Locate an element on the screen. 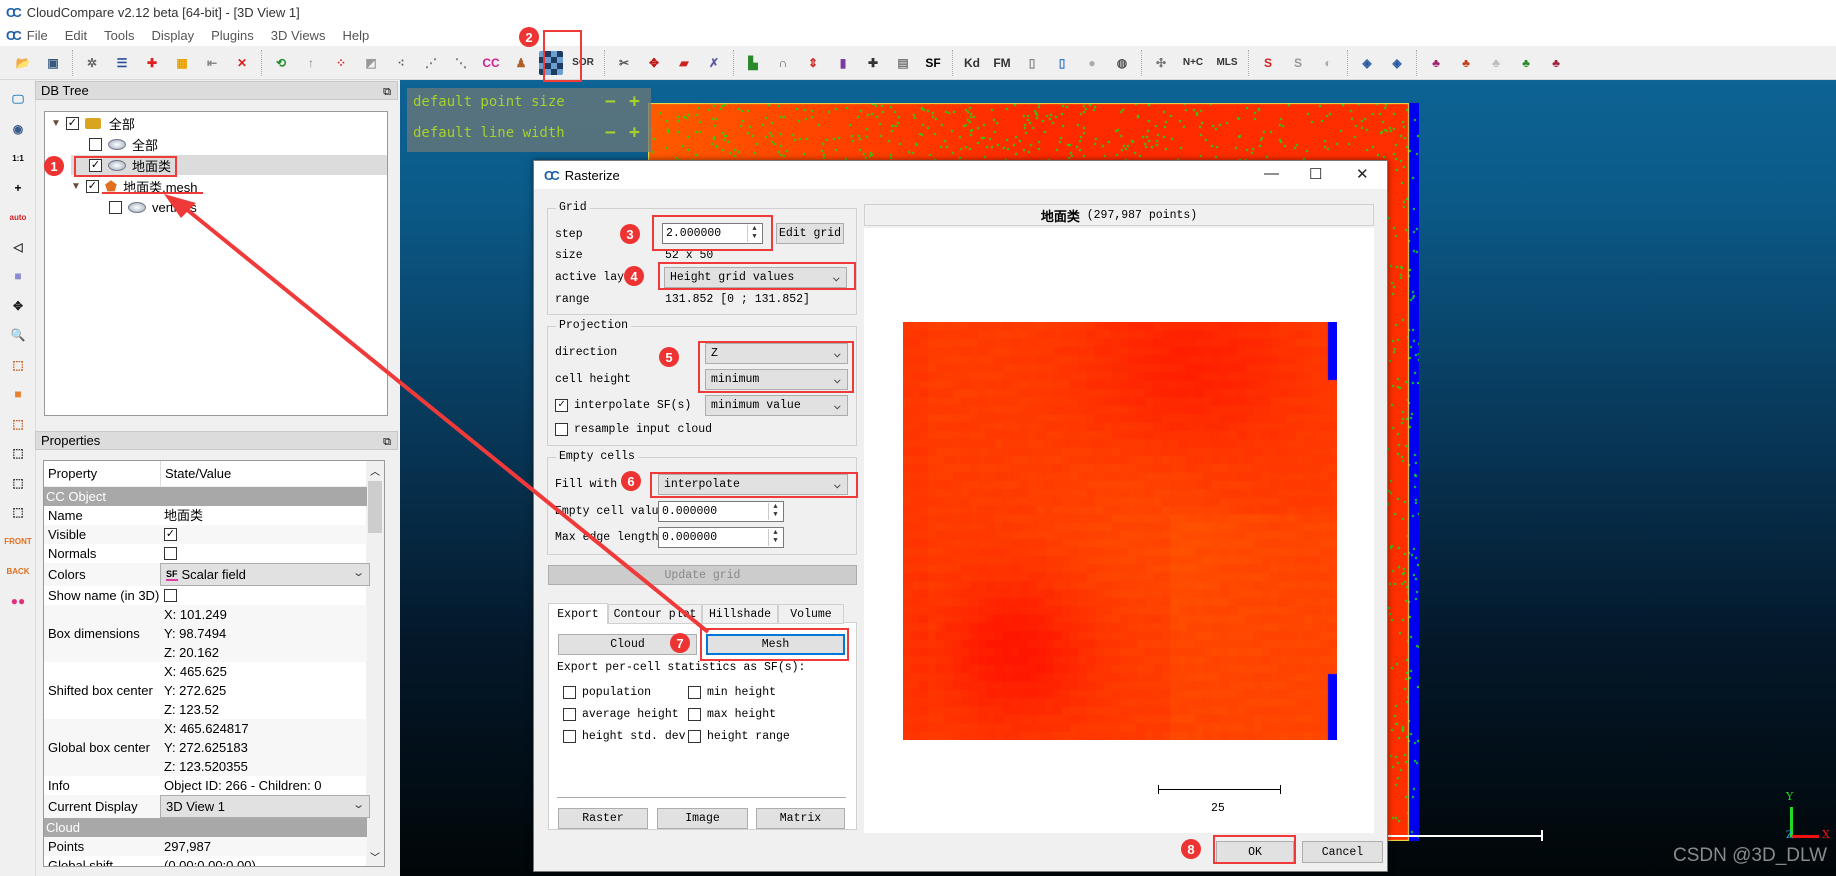  active-layer-select: Height grid values ⌄ is located at coordinates (755, 277).